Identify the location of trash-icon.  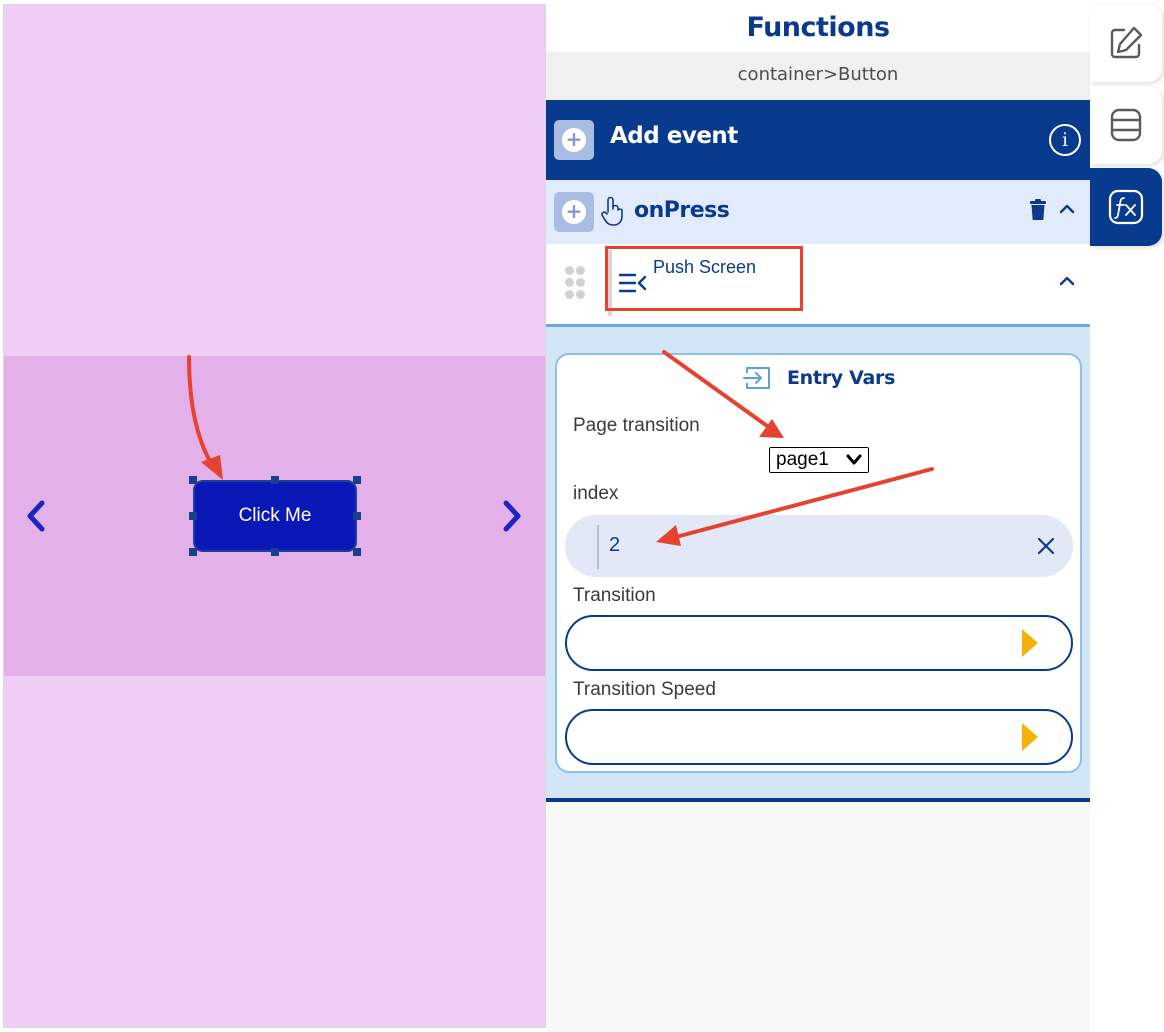
(1038, 210).